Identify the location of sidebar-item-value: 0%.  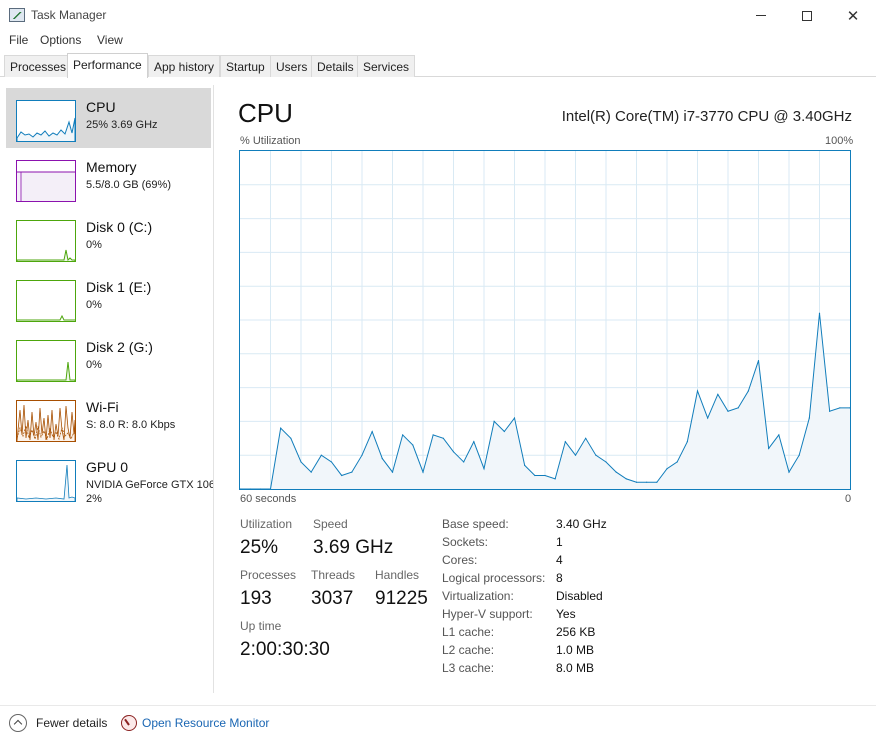
(94, 305).